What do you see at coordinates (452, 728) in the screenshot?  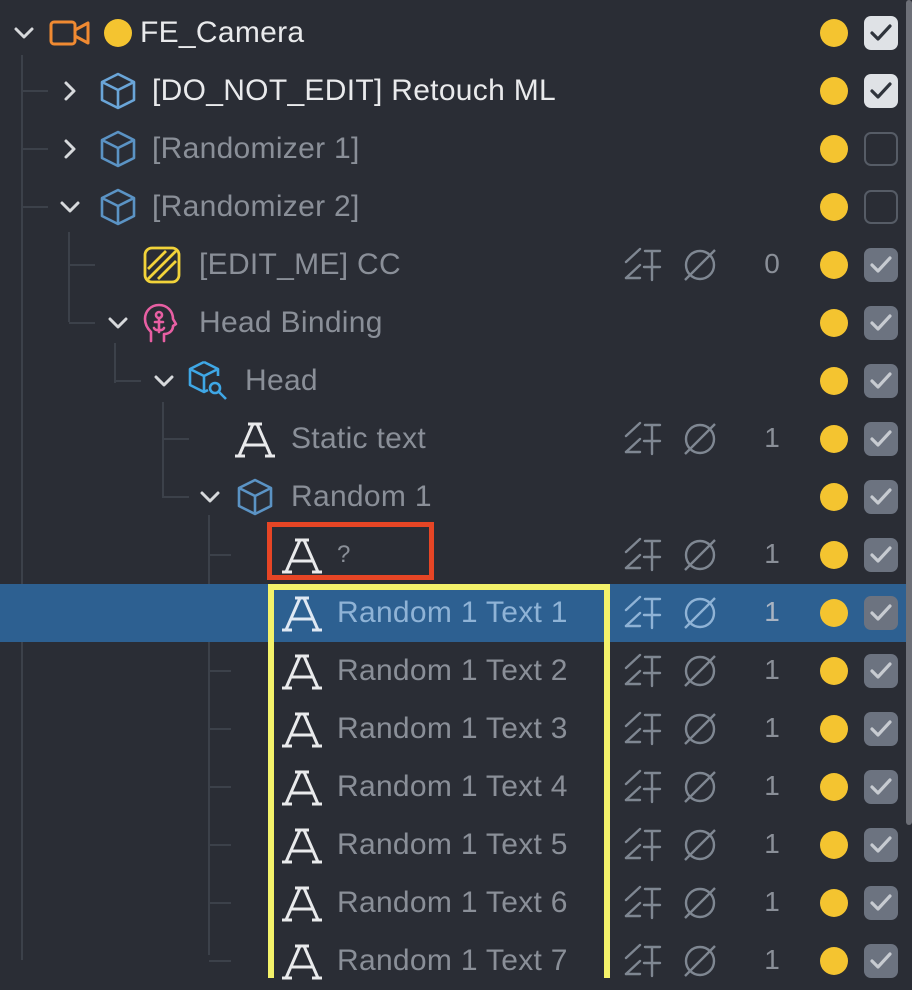 I see `row-label: Random 1 Text 3` at bounding box center [452, 728].